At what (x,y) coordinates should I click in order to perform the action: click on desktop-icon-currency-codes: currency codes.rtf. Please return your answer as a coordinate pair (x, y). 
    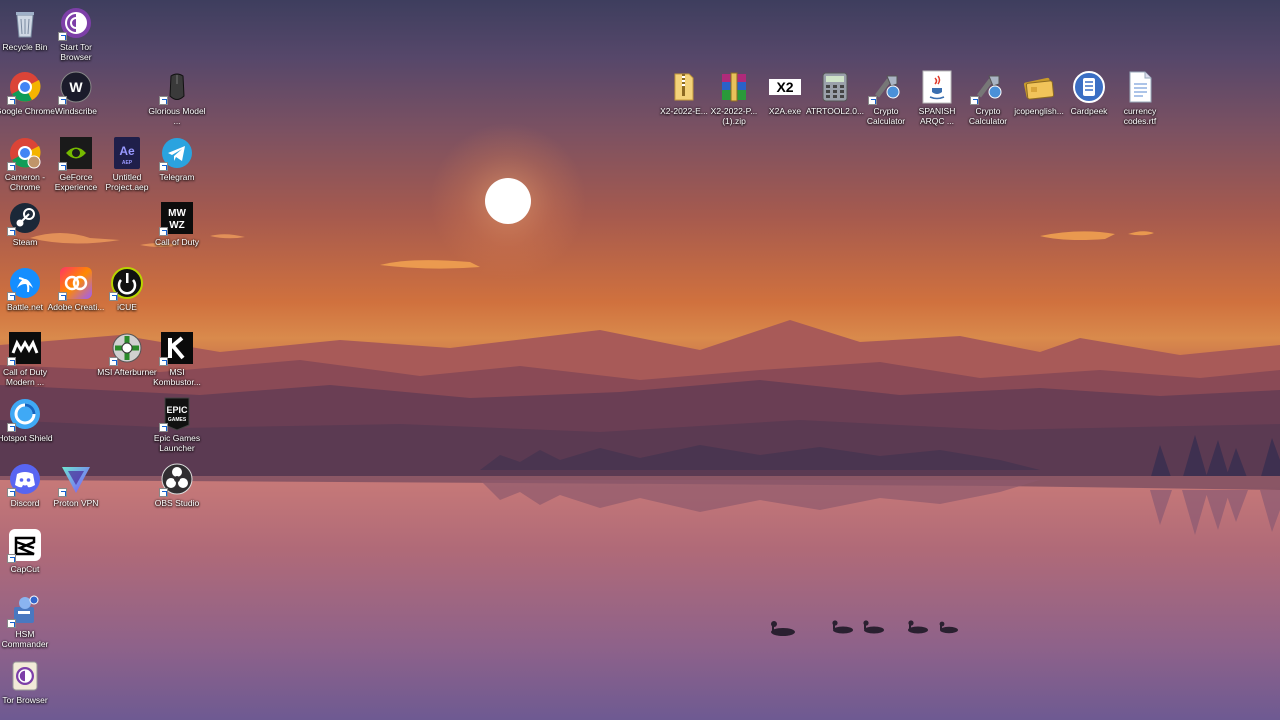
    Looking at the image, I should click on (1140, 98).